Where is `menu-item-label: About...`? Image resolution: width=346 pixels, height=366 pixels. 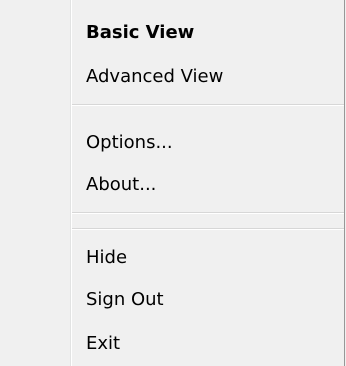
menu-item-label: About... is located at coordinates (121, 184).